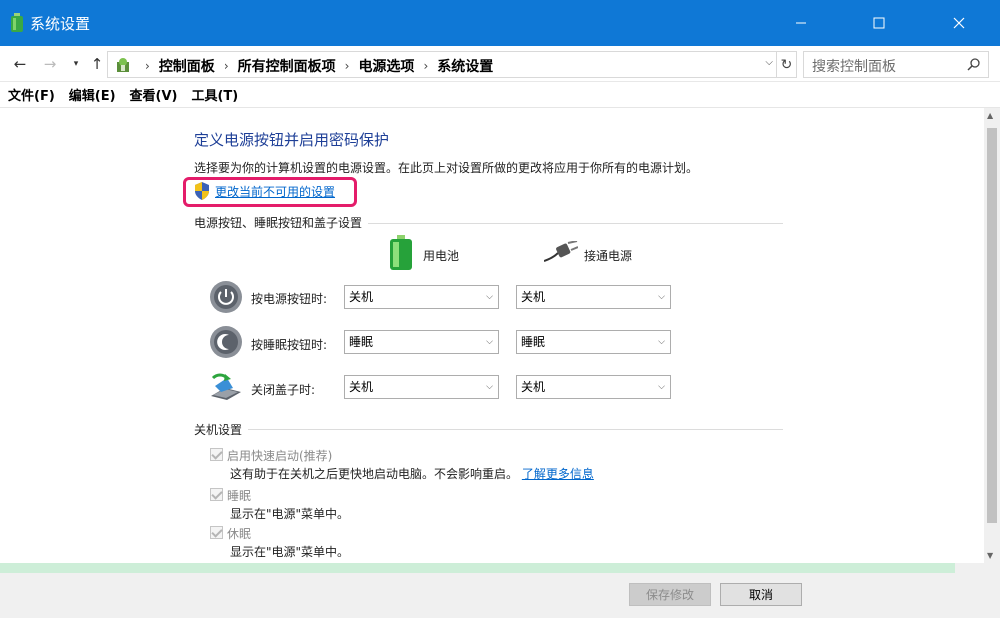 The height and width of the screenshot is (618, 1000). What do you see at coordinates (216, 454) in the screenshot?
I see `fast-startup-checkbox` at bounding box center [216, 454].